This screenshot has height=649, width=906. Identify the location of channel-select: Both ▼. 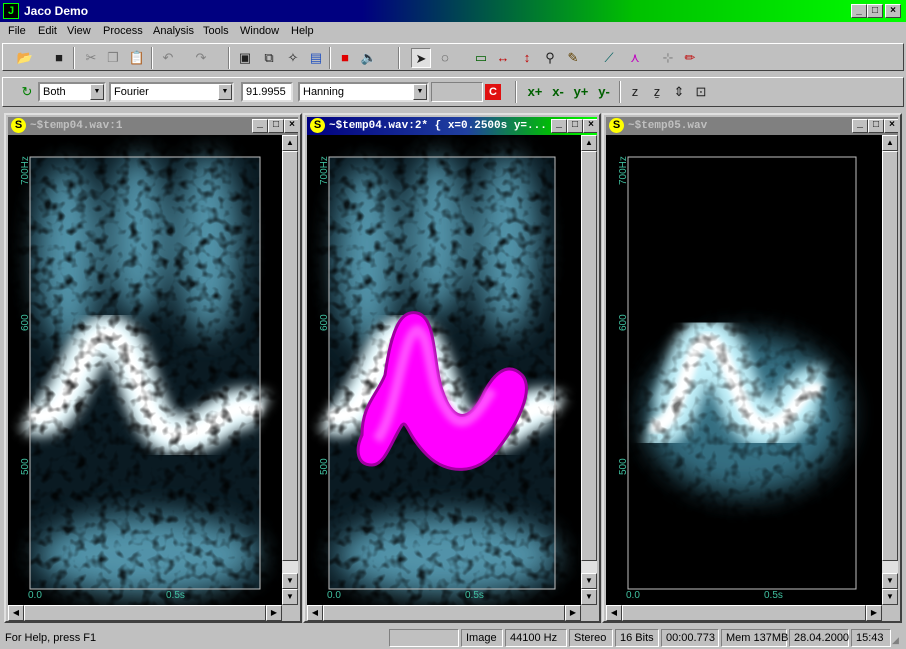
(72, 92).